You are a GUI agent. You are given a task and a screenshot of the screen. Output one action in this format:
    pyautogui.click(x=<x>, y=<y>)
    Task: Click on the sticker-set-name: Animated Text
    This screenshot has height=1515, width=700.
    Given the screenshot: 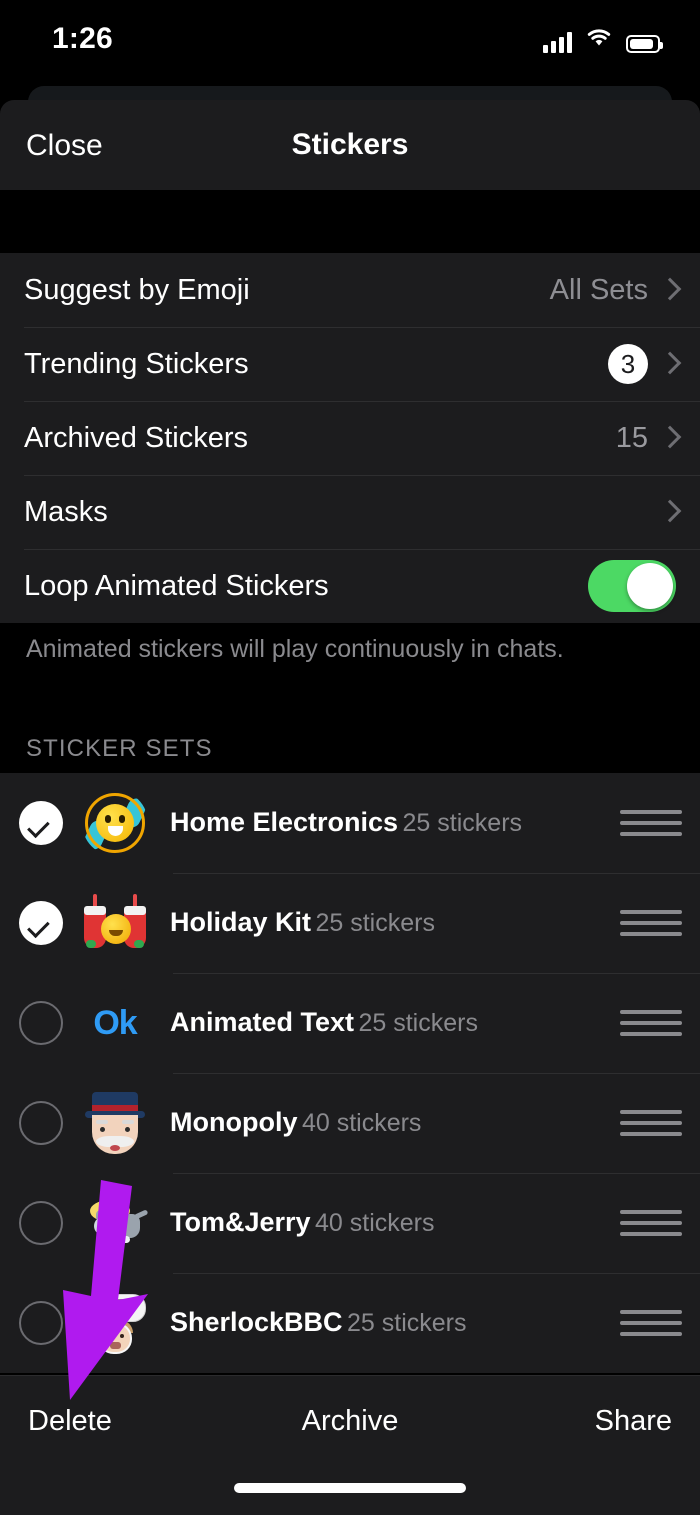 What is the action you would take?
    pyautogui.click(x=262, y=1022)
    